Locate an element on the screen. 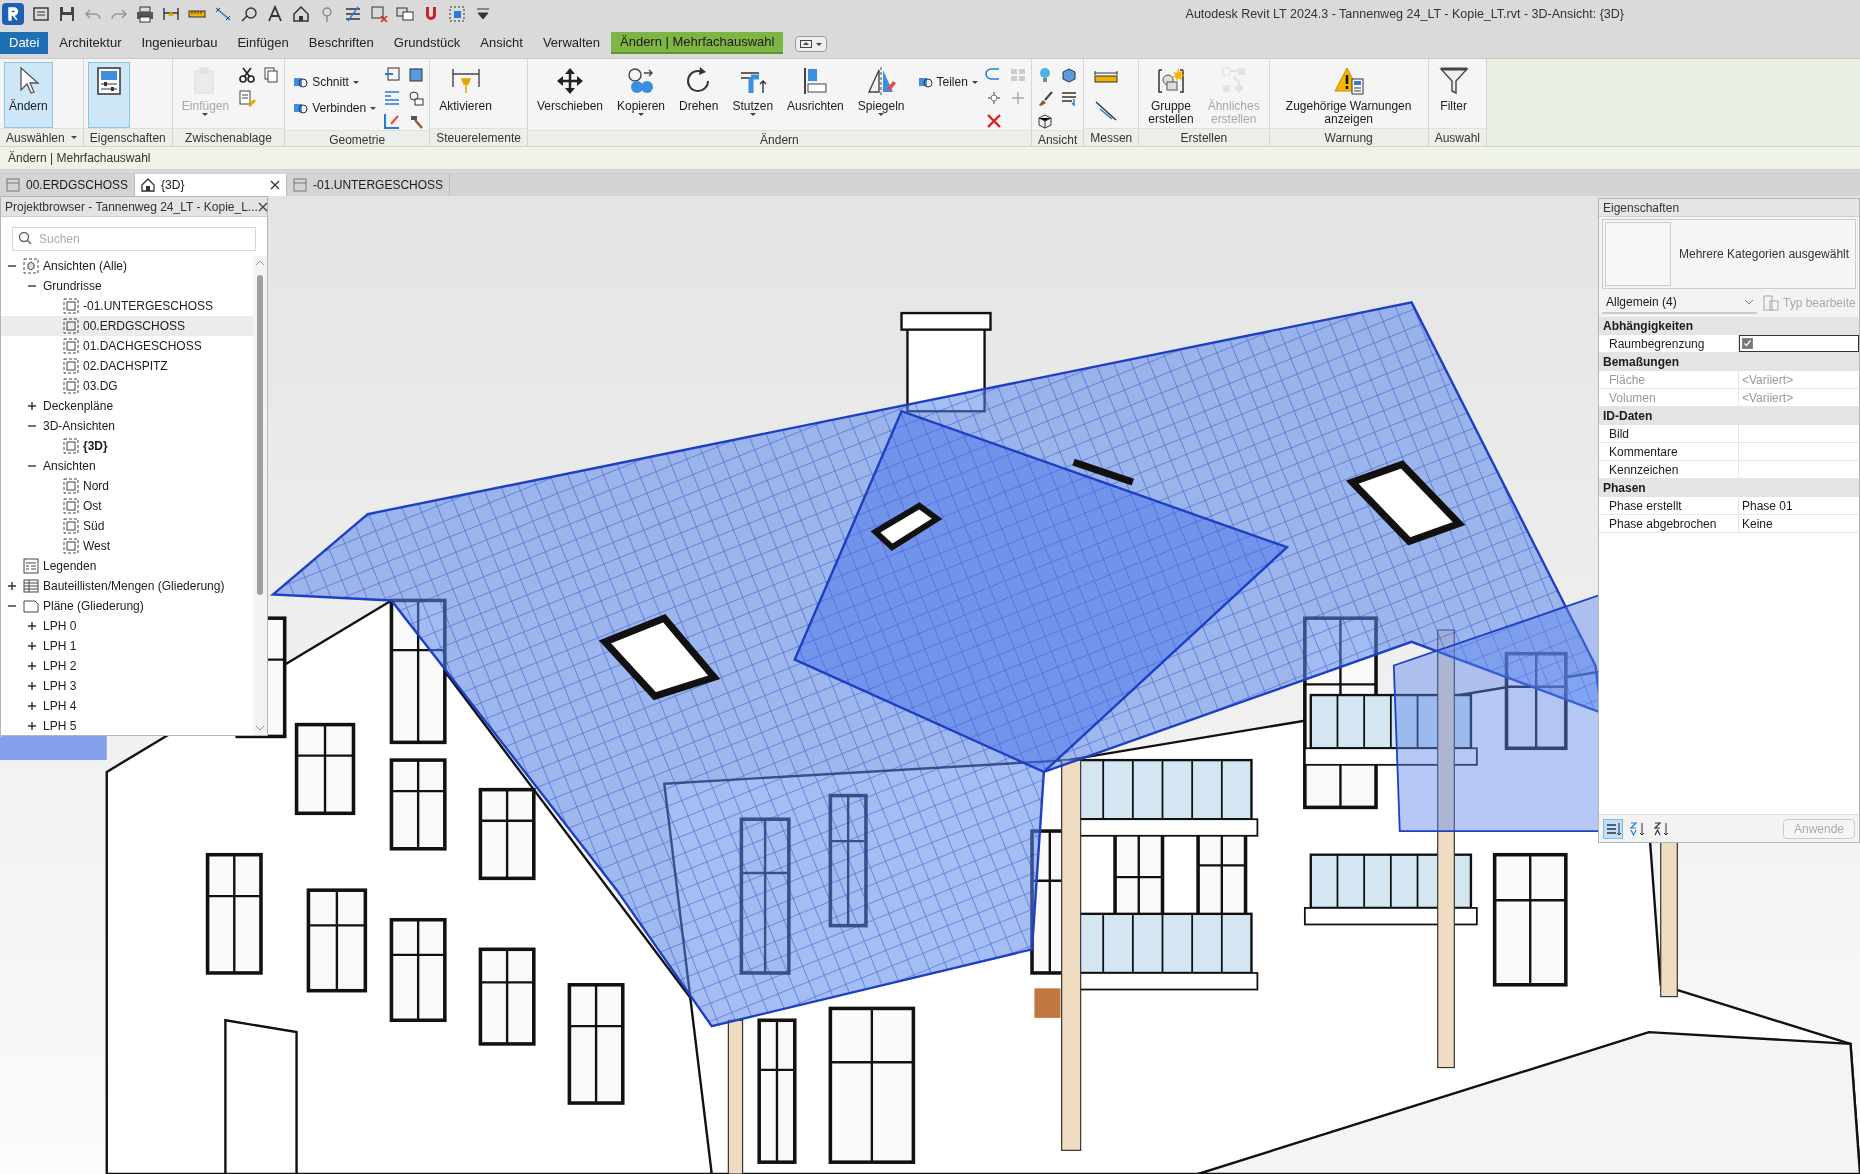  view-icon is located at coordinates (71, 306).